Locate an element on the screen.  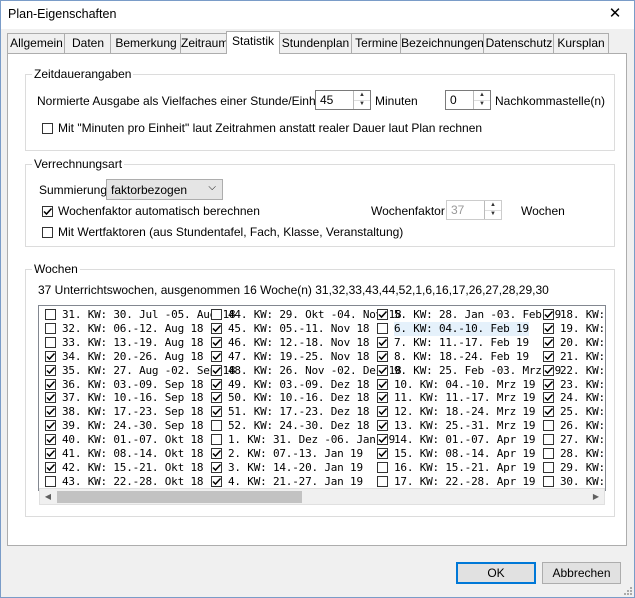
week-label: 5. KW: 28. Jan -03. Feb 19 is located at coordinates (477, 314).